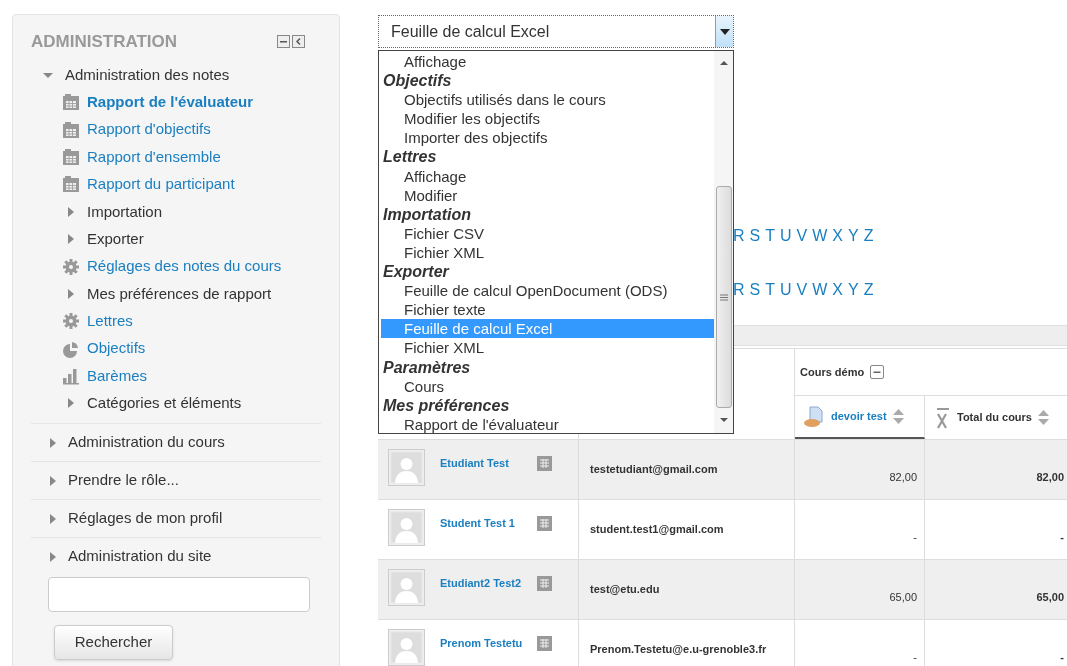  What do you see at coordinates (164, 403) in the screenshot?
I see `tree-folder: Catégories et éléments` at bounding box center [164, 403].